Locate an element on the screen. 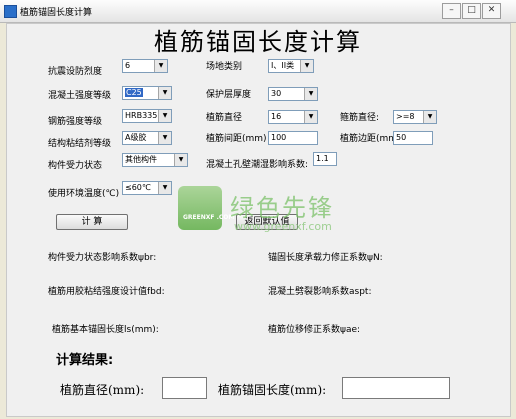  cover-thickness-label: 保护层厚度 is located at coordinates (229, 95).